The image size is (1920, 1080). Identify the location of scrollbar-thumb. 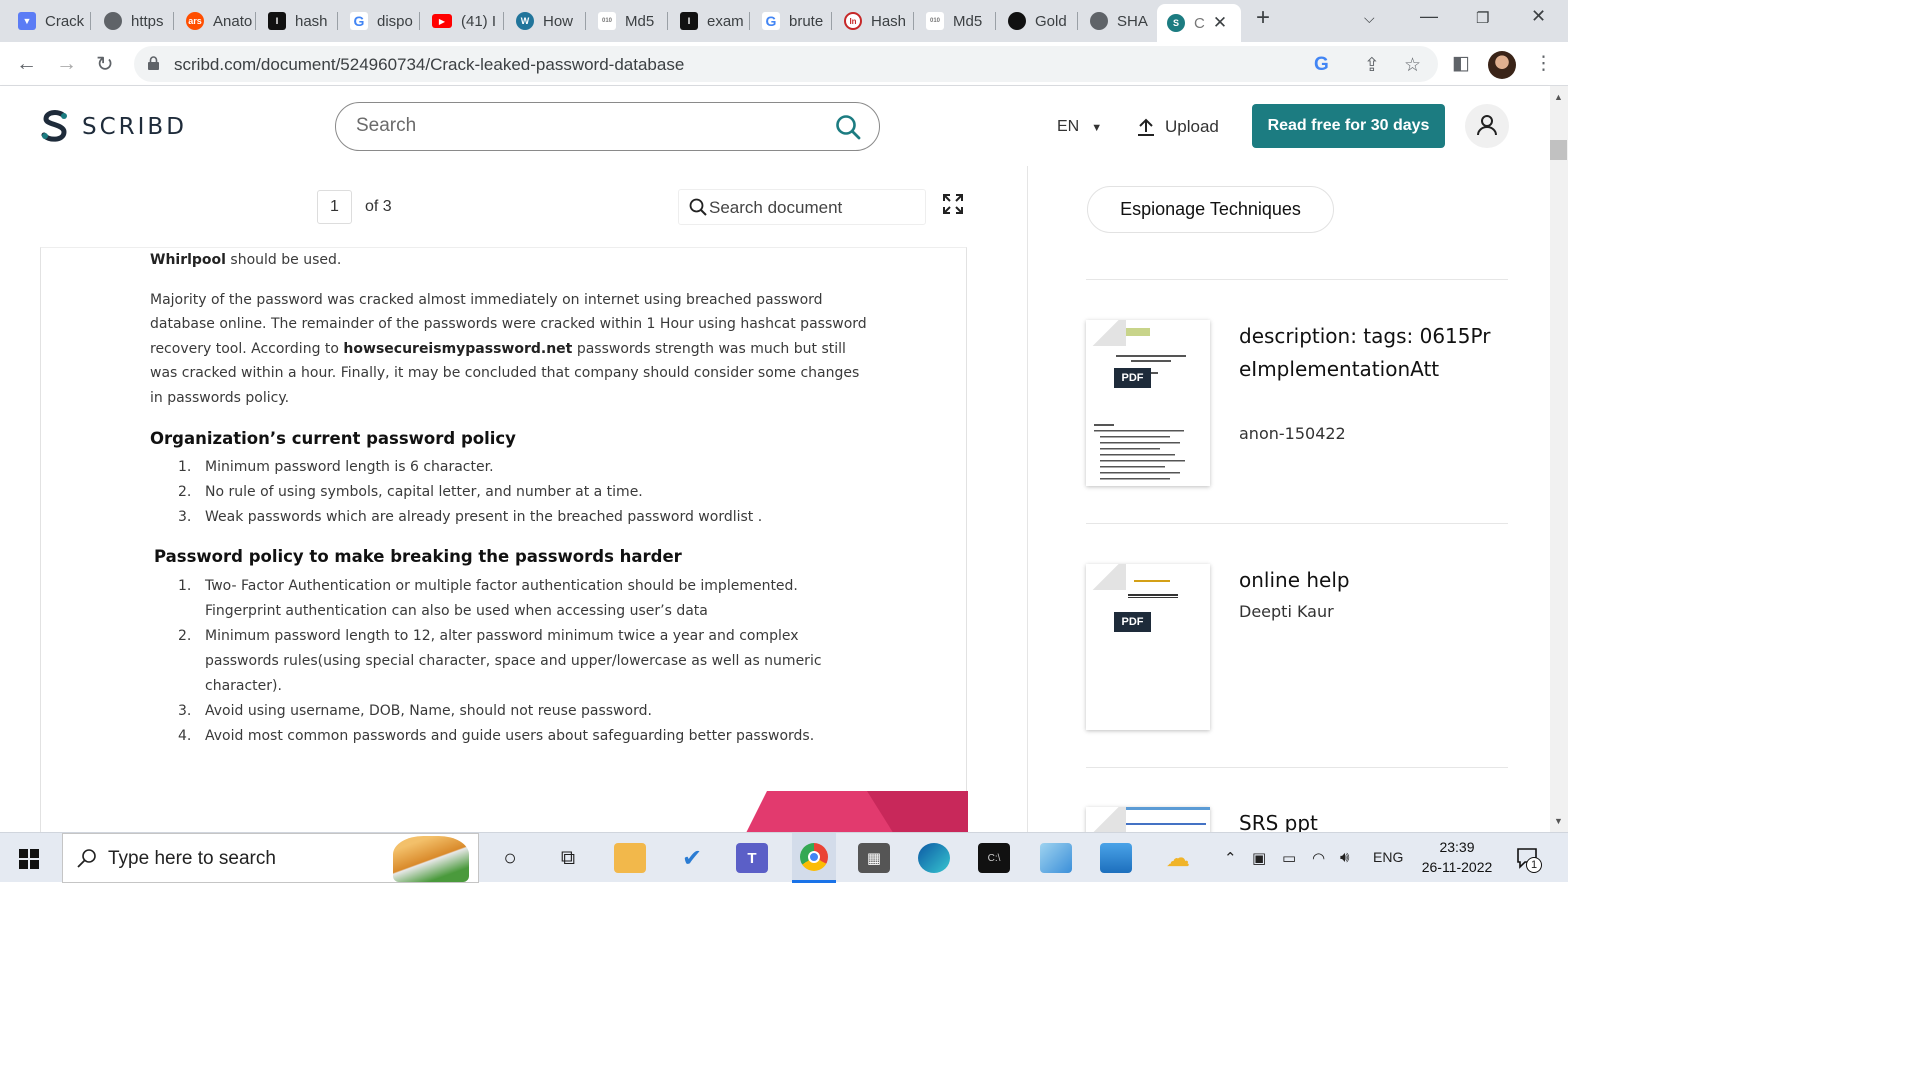
(1558, 150).